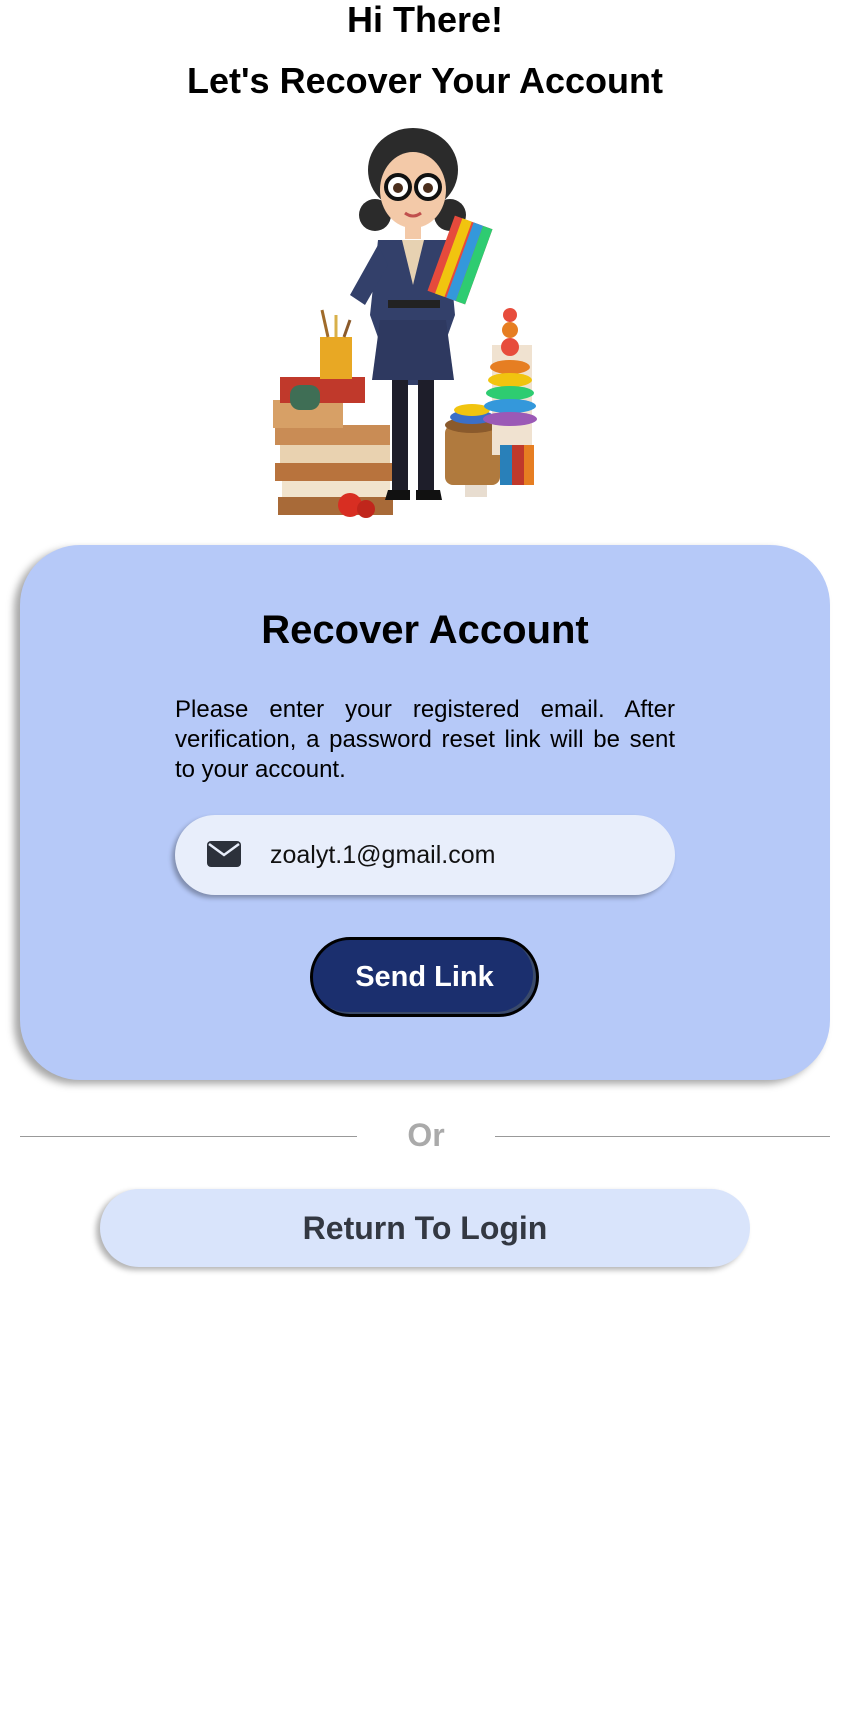 The height and width of the screenshot is (1716, 850). I want to click on toys-icon, so click(491, 402).